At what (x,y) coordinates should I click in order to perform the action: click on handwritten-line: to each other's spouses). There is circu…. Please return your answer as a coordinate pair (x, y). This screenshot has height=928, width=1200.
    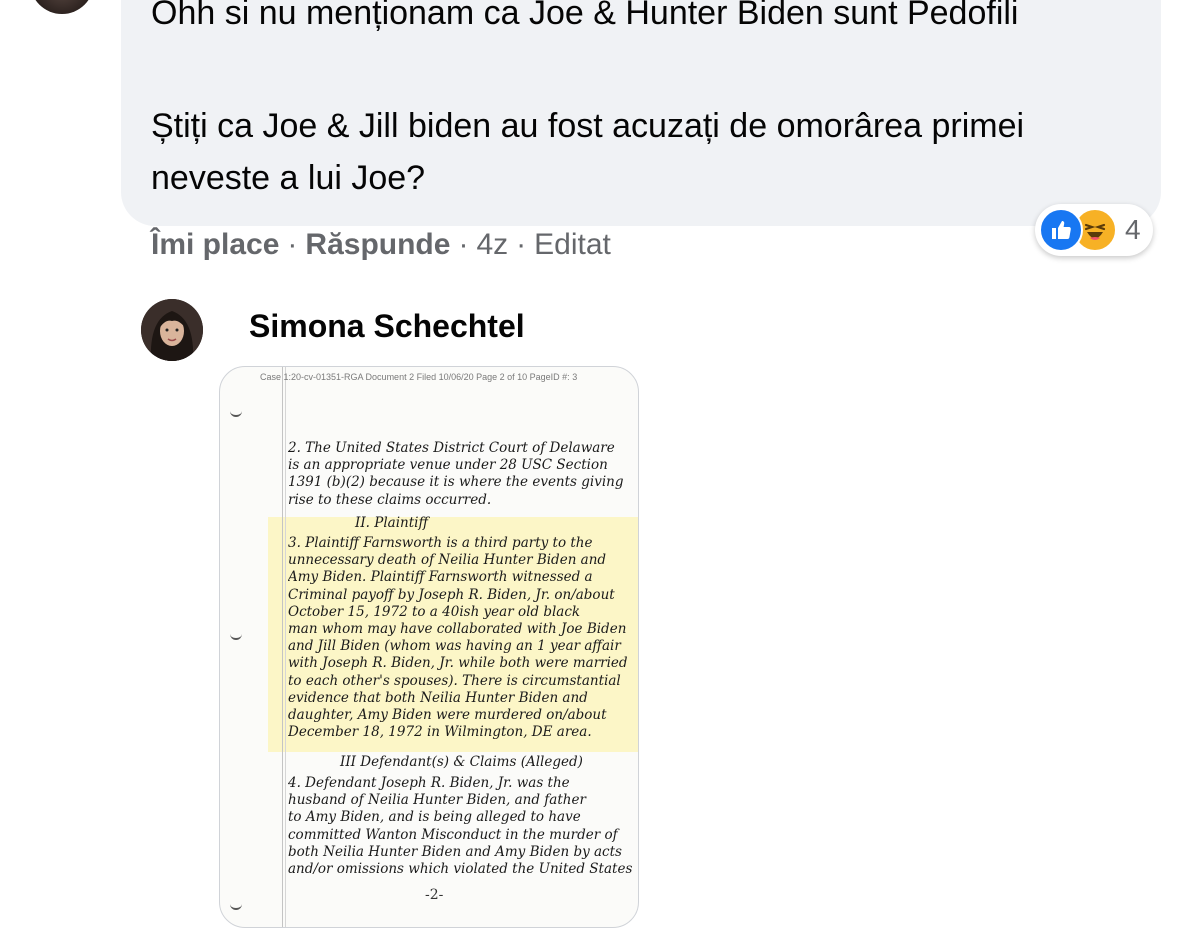
    Looking at the image, I should click on (454, 680).